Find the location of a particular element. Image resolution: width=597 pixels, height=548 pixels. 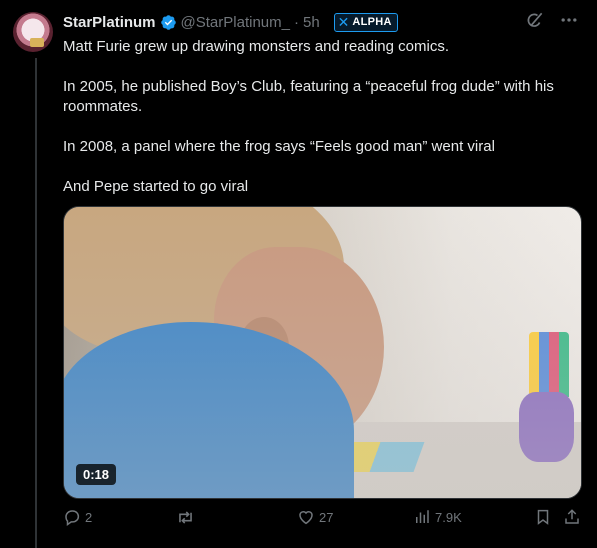

verified-badge-icon is located at coordinates (168, 22).